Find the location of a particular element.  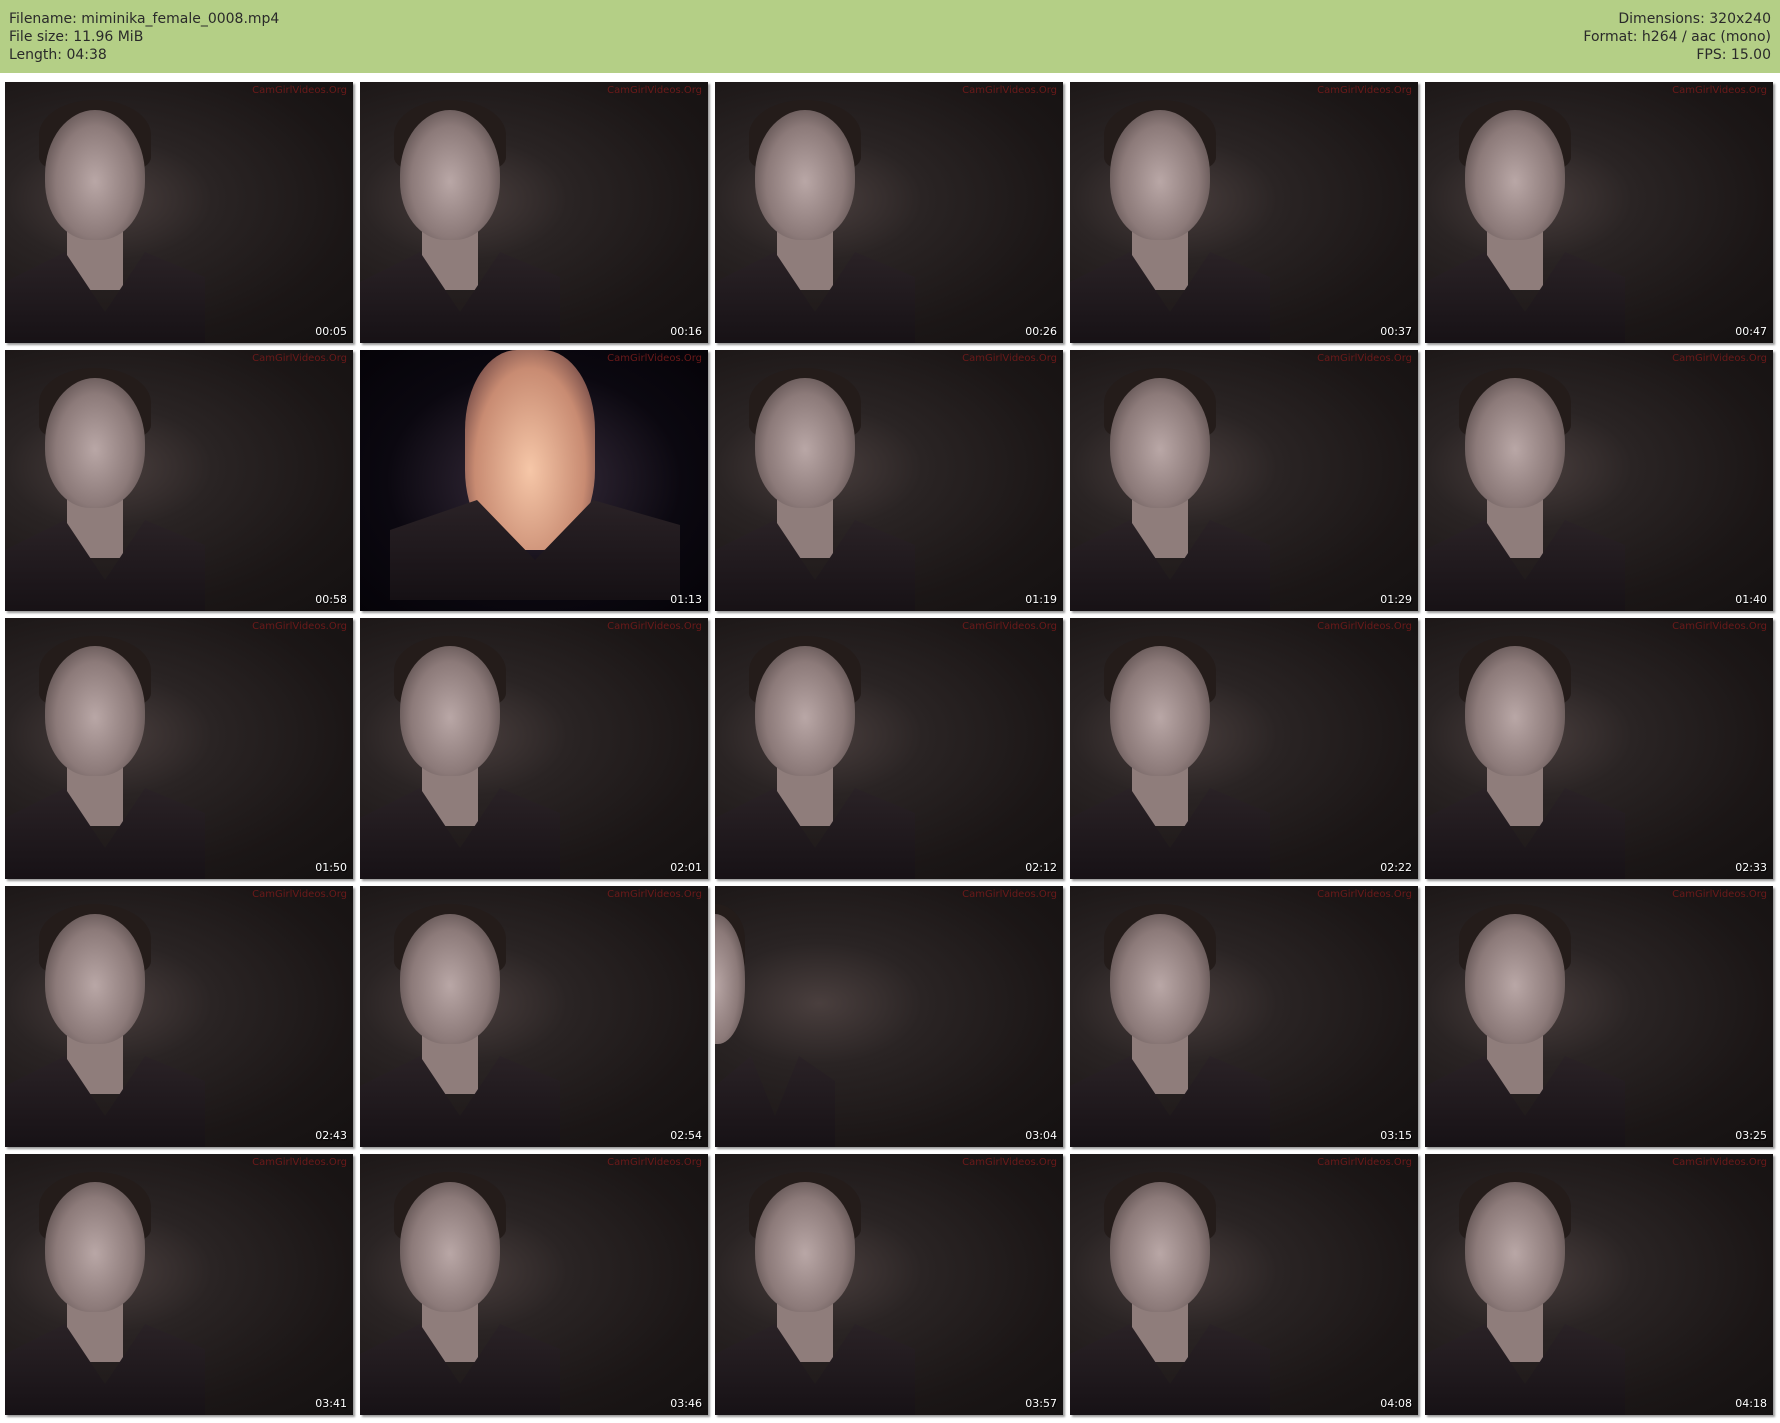

video-thumbnail: CamGirlVideos.Org 03:46 is located at coordinates (534, 1284).